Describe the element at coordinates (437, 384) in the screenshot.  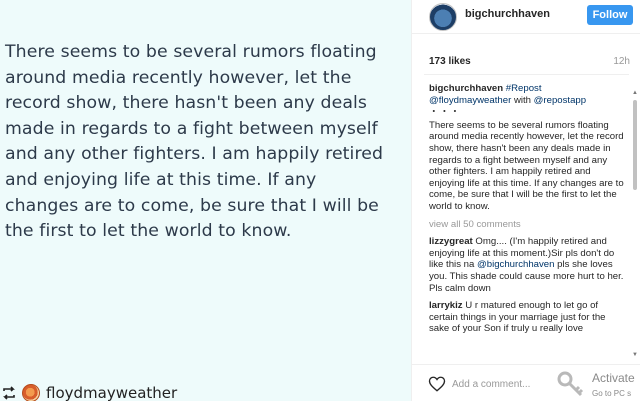
I see `heart-icon` at that location.